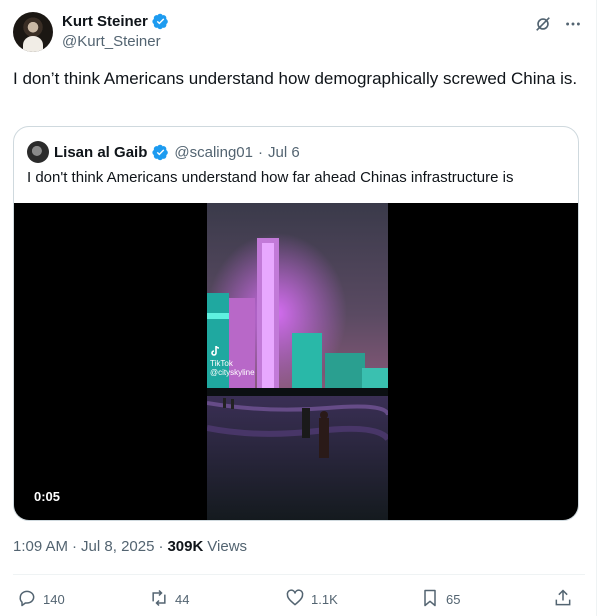 The height and width of the screenshot is (616, 607). Describe the element at coordinates (284, 152) in the screenshot. I see `quoted-date: Jul 6` at that location.